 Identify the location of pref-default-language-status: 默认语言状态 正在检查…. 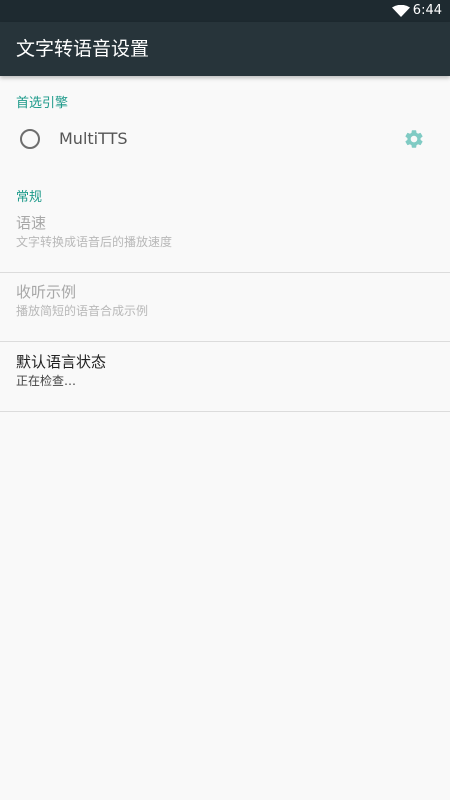
(225, 377).